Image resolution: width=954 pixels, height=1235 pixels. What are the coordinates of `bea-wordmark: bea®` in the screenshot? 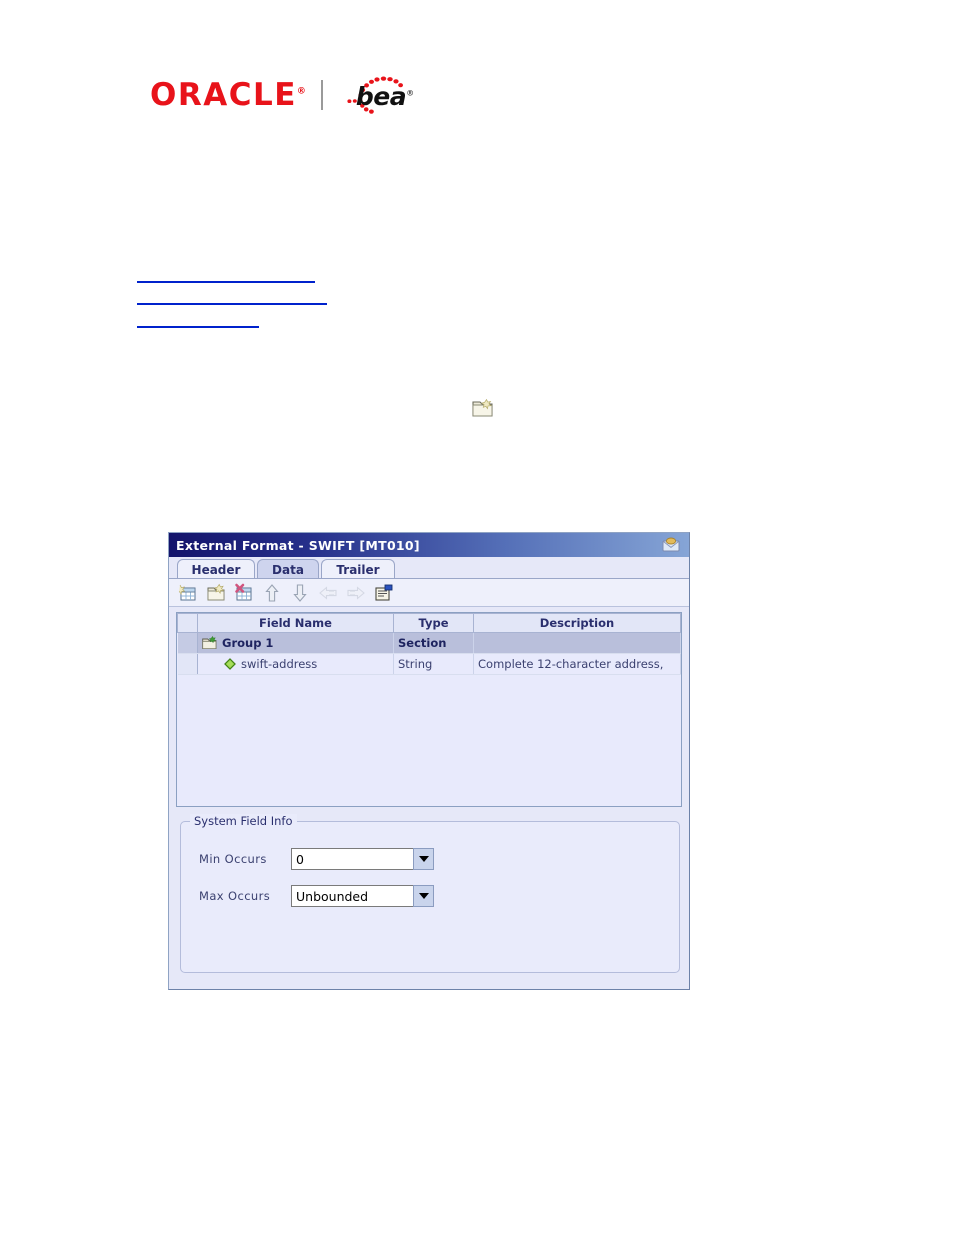 It's located at (375, 95).